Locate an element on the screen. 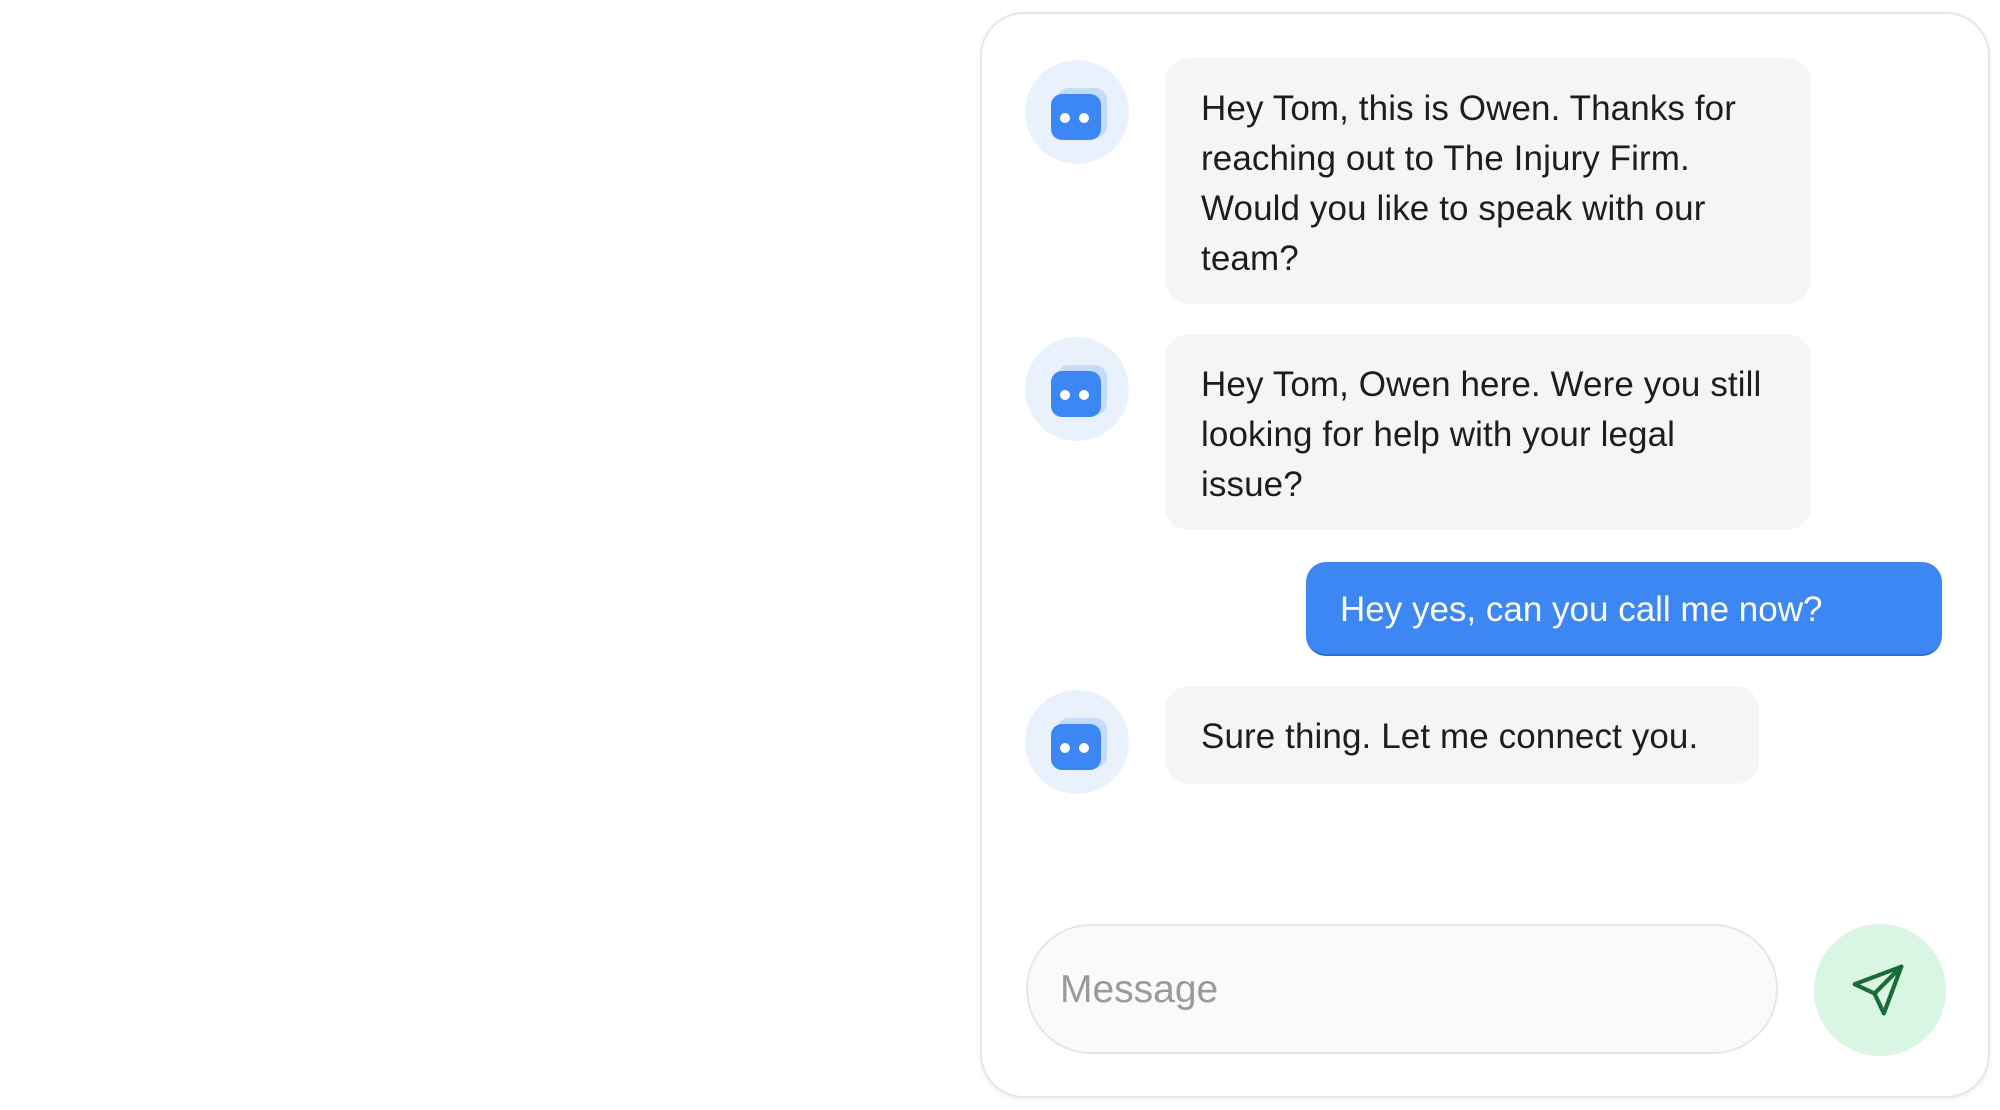 The width and height of the screenshot is (2000, 1110). bot-message-bubble: Sure thing. Let me connect you. is located at coordinates (1462, 735).